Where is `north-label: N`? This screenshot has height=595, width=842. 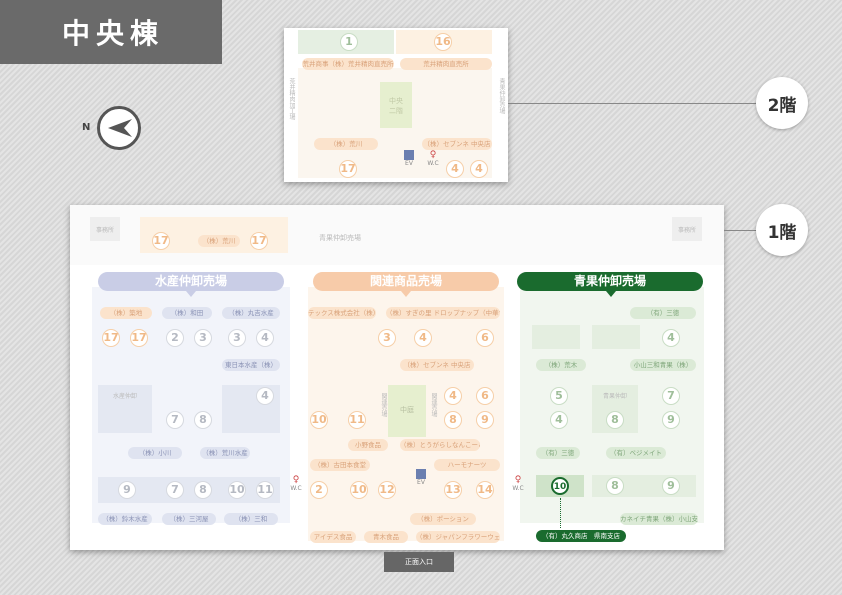 north-label: N is located at coordinates (86, 127).